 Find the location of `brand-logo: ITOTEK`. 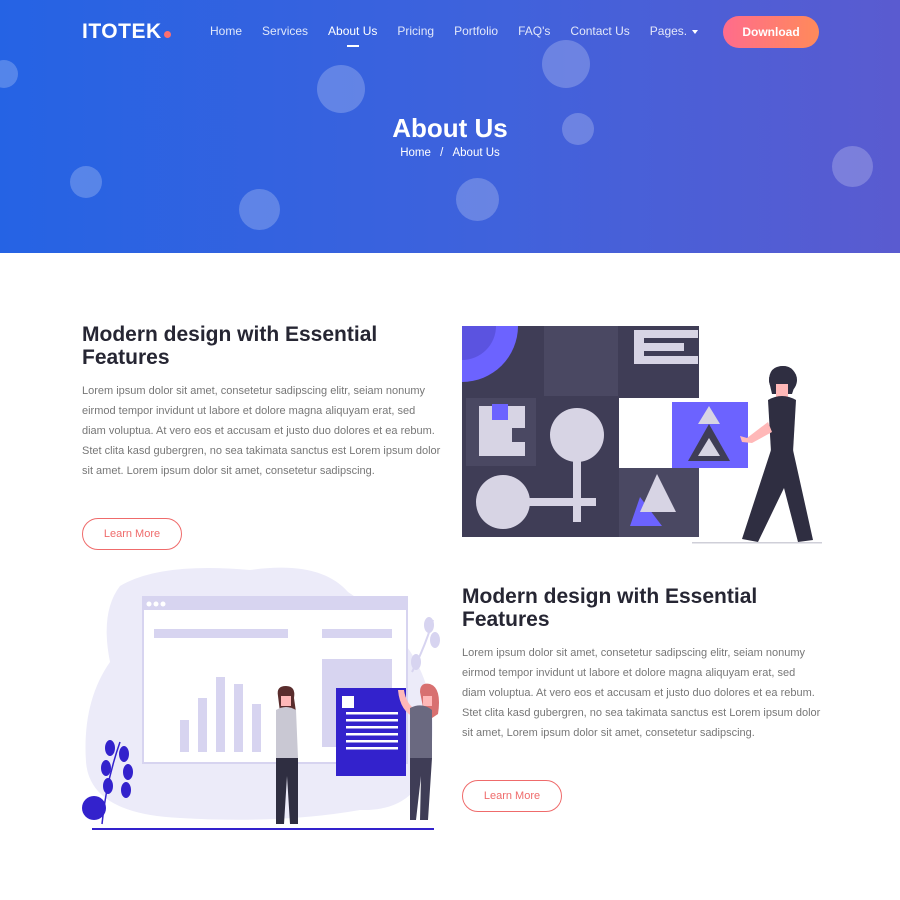

brand-logo: ITOTEK is located at coordinates (126, 32).